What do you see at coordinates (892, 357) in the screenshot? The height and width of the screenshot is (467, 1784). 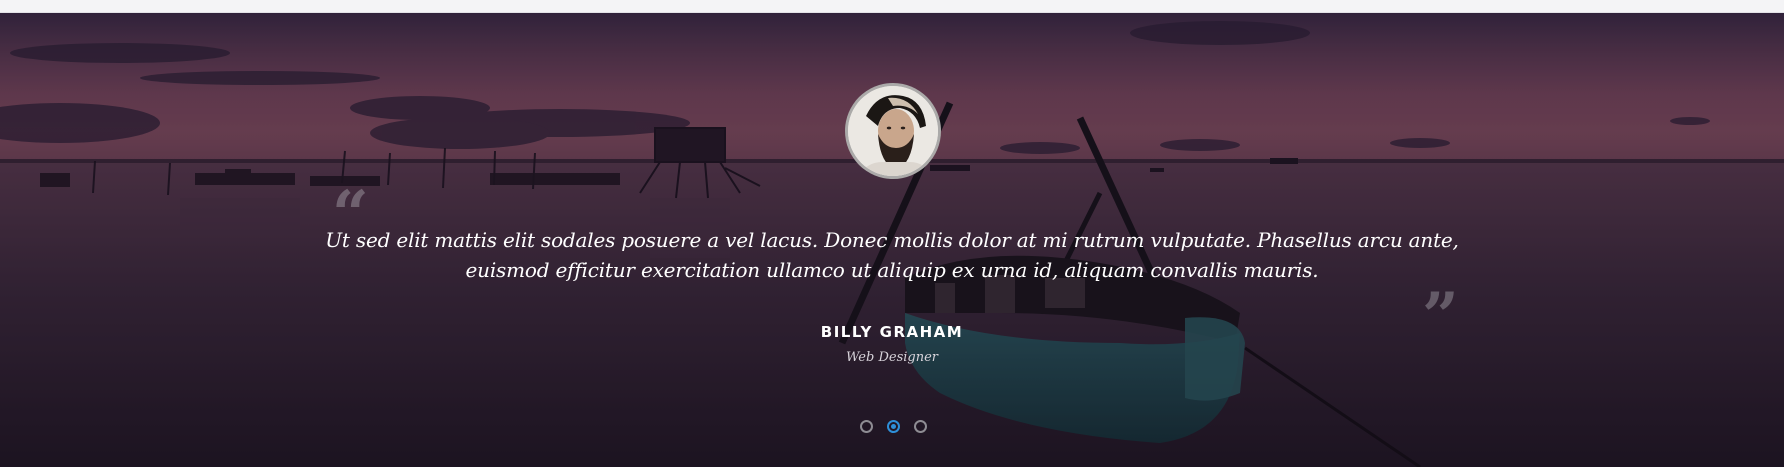 I see `author-role: Web Designer` at bounding box center [892, 357].